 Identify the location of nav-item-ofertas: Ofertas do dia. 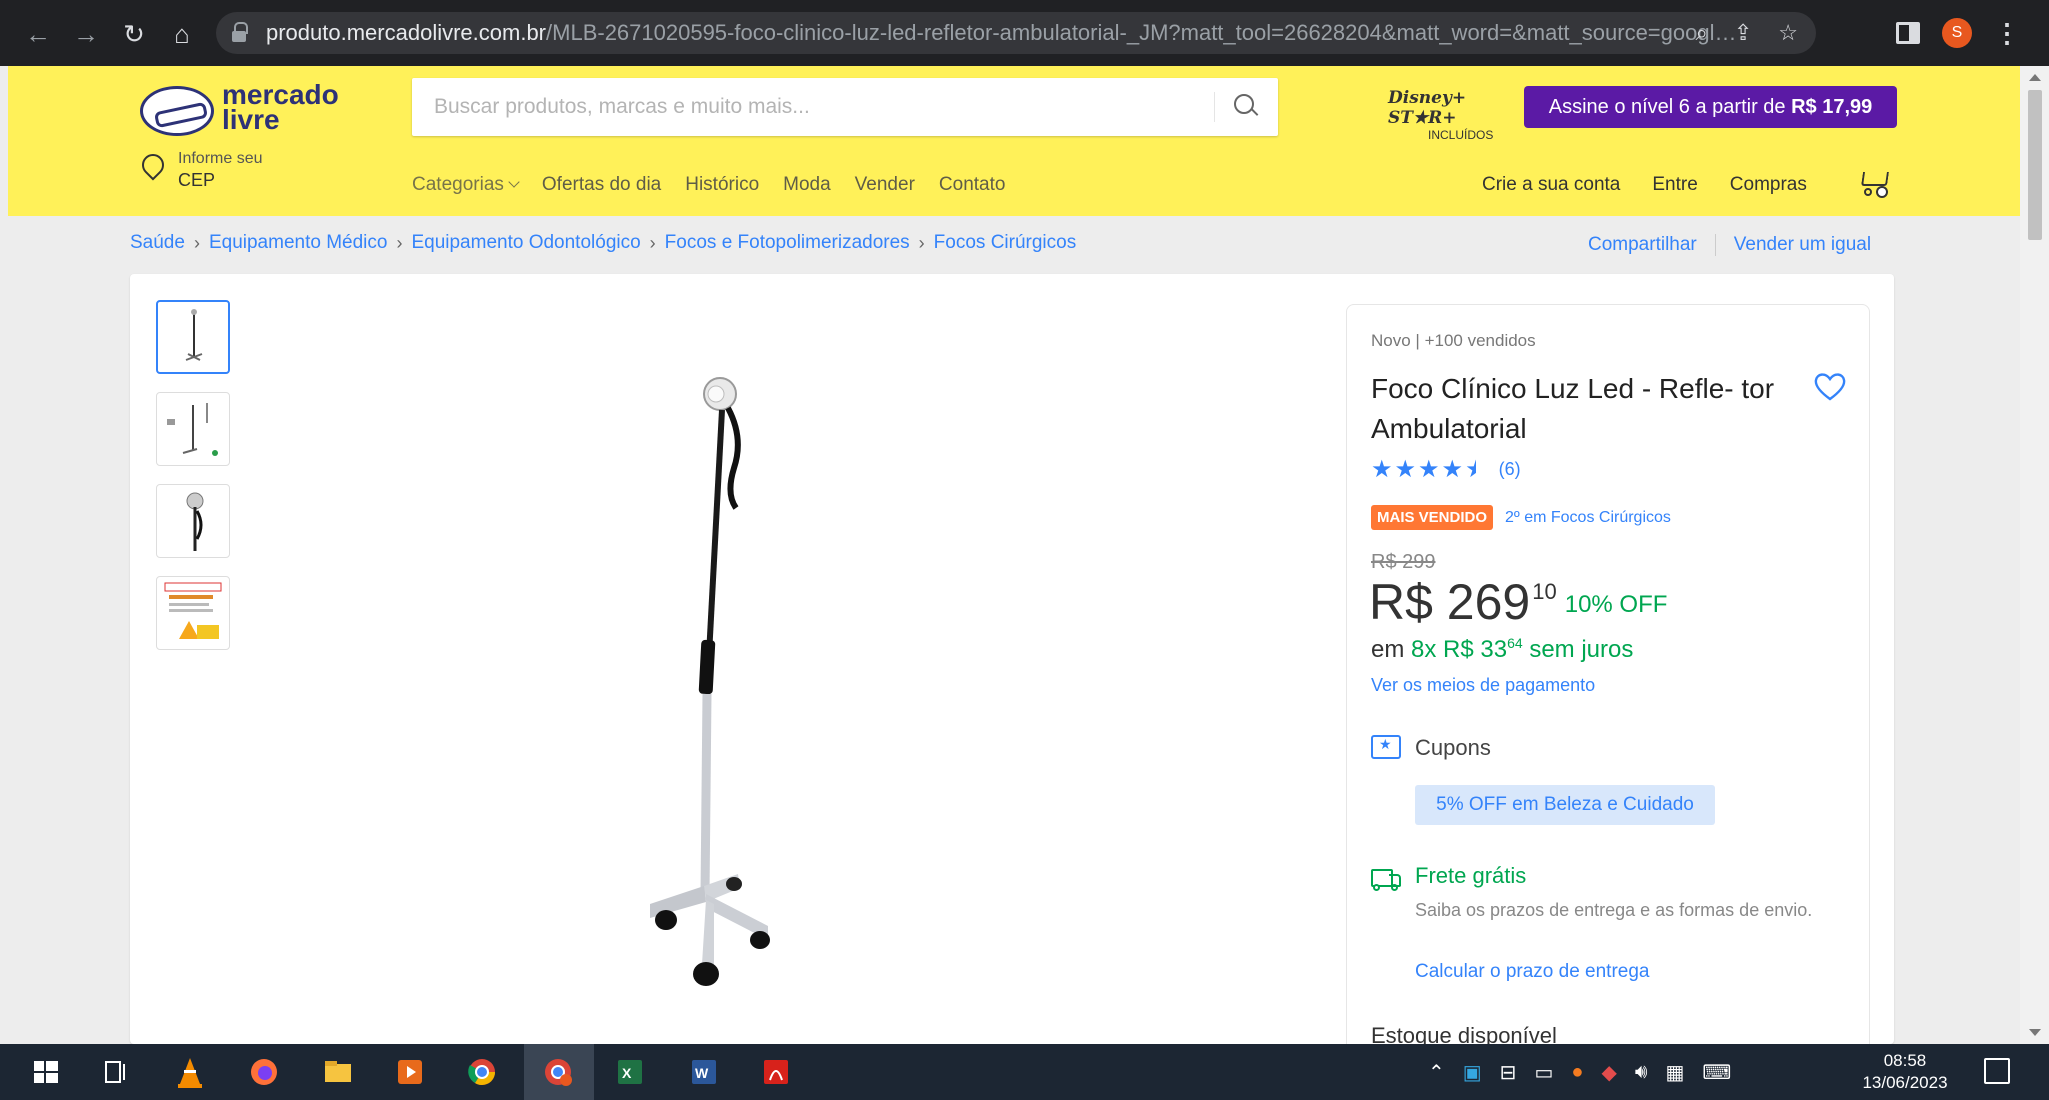
(601, 185).